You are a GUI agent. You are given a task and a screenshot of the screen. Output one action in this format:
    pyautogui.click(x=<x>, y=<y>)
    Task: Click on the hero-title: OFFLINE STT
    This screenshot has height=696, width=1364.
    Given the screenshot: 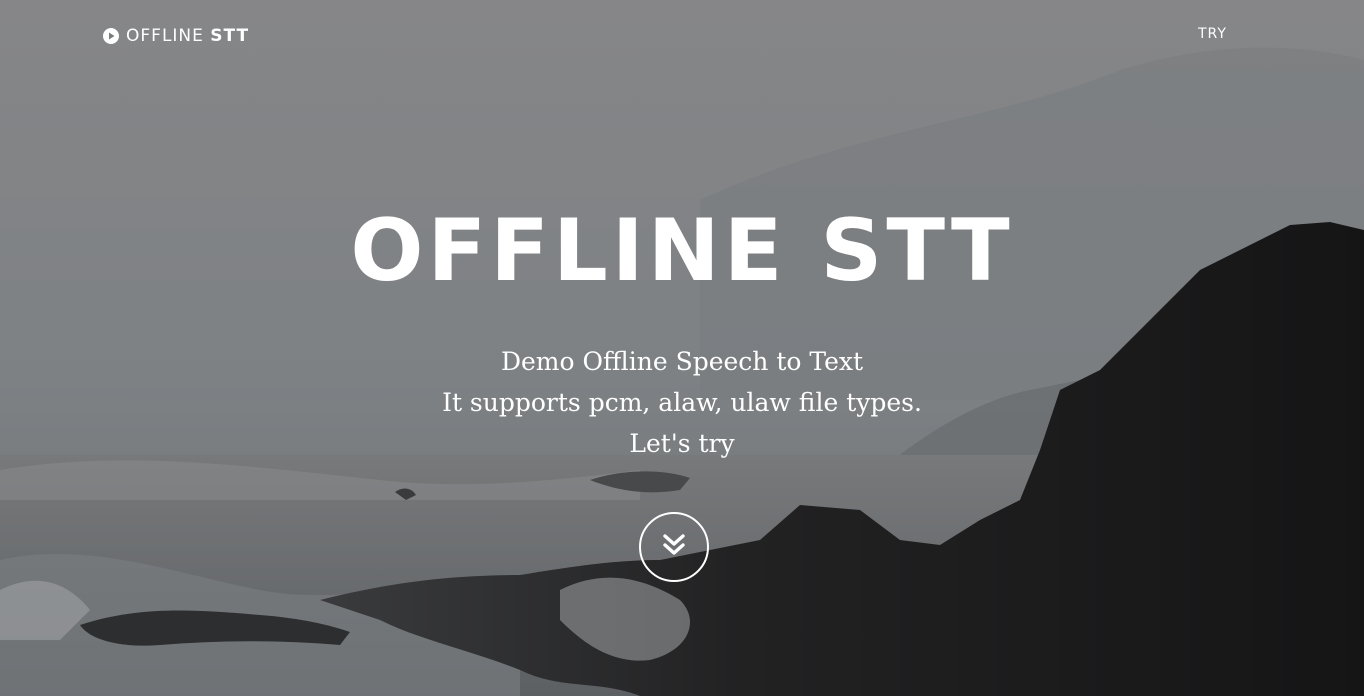 What is the action you would take?
    pyautogui.click(x=682, y=251)
    